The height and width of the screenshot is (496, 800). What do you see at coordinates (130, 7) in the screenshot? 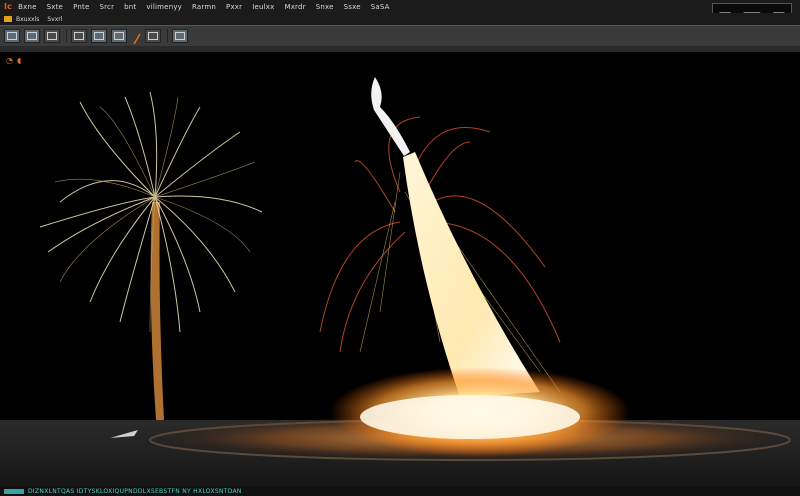
I see `menu-item-5: bnt` at bounding box center [130, 7].